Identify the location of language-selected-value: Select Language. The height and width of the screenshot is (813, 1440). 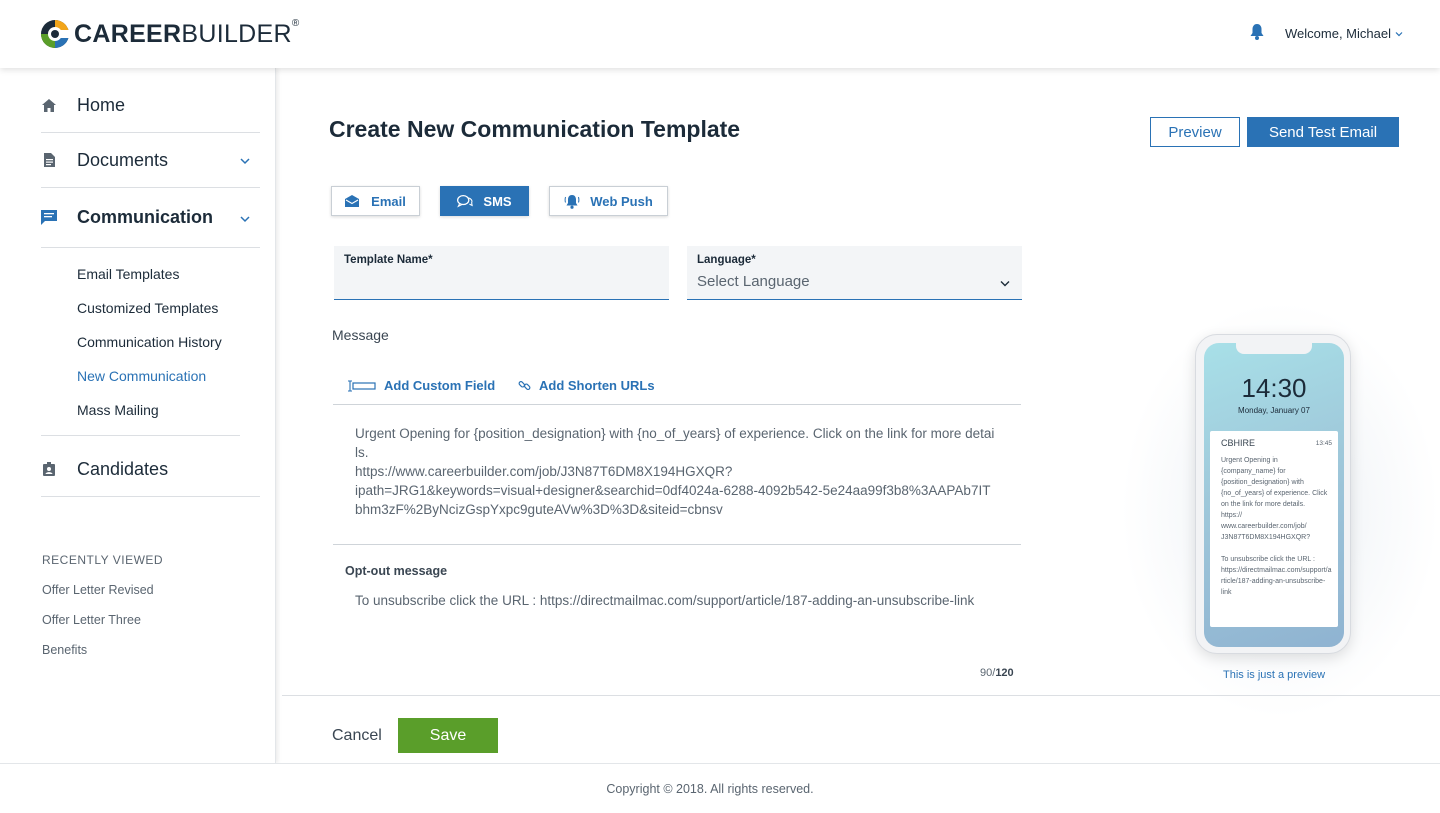
(753, 281).